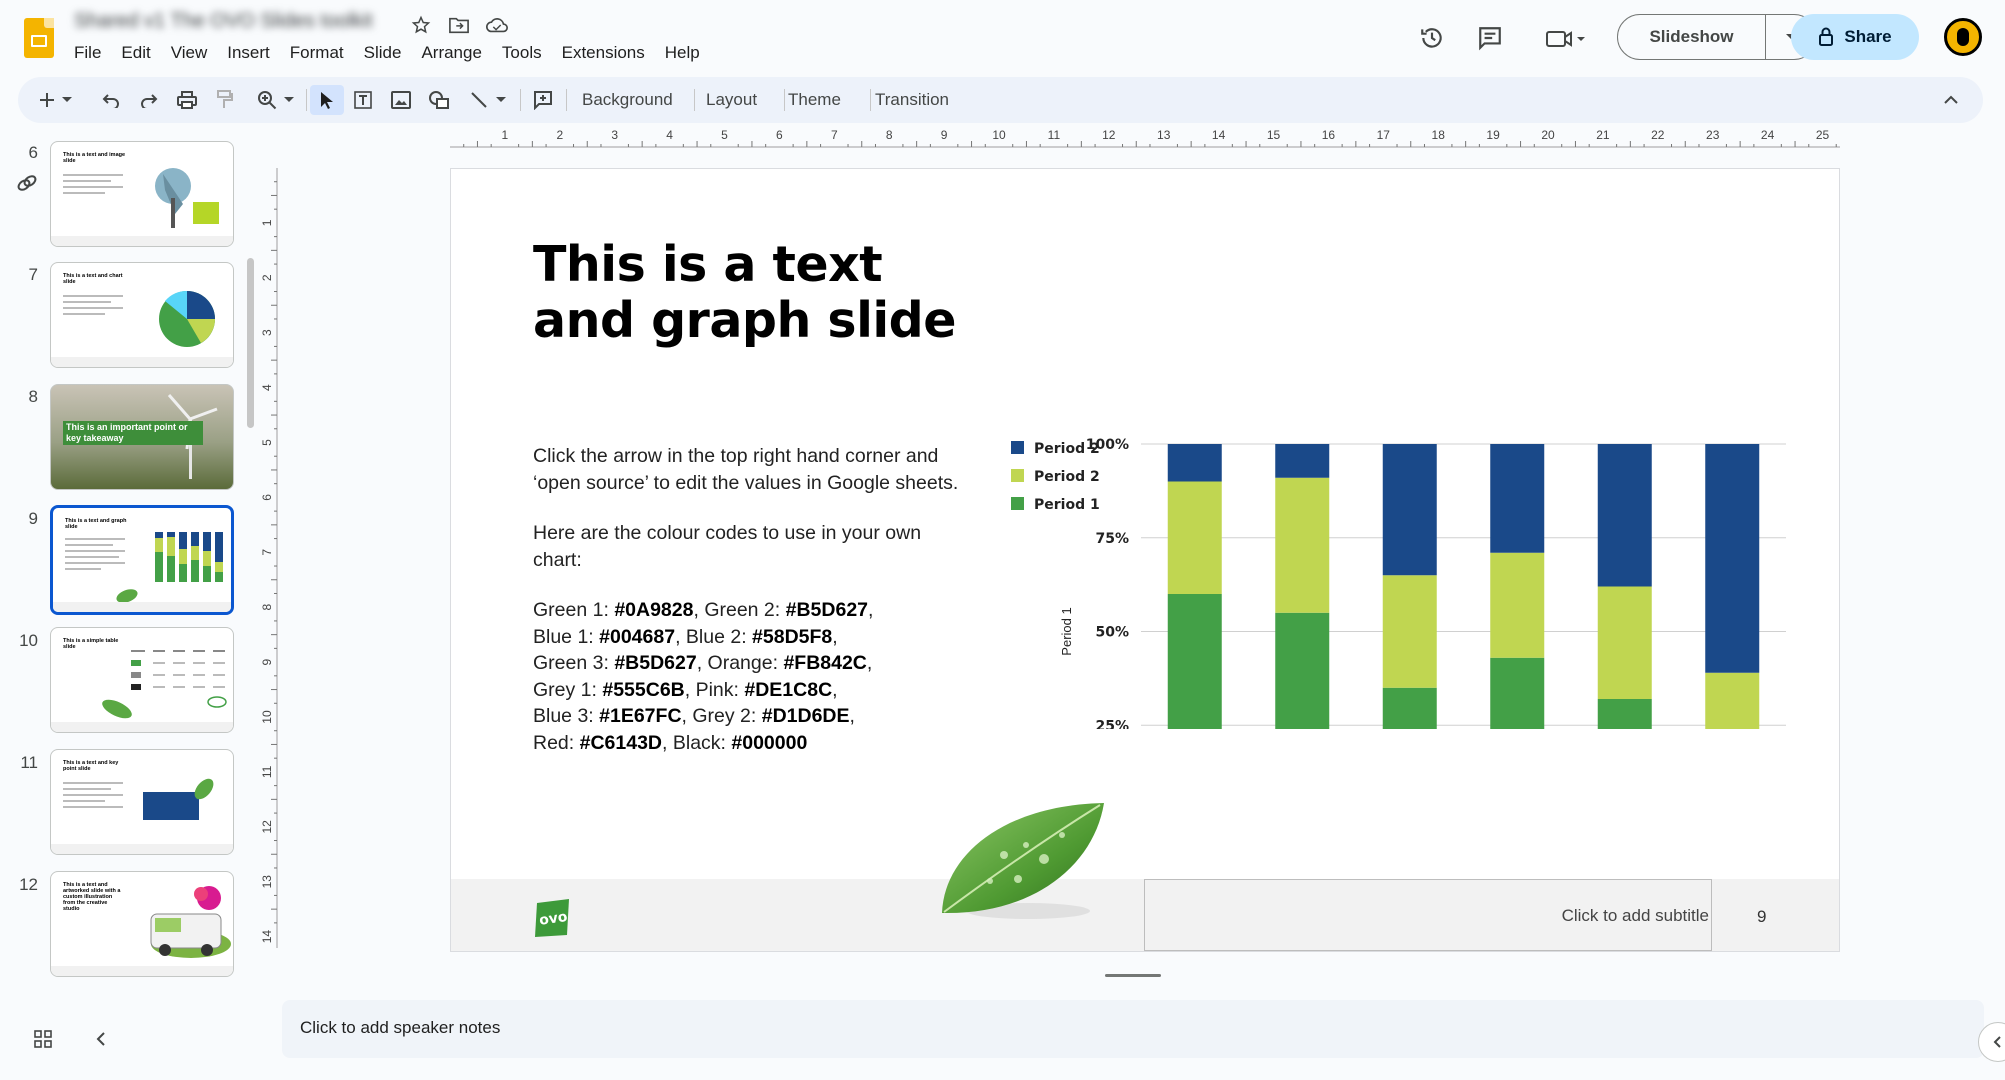 This screenshot has width=2005, height=1080. What do you see at coordinates (250, 343) in the screenshot?
I see `filmstrip-scrollbar` at bounding box center [250, 343].